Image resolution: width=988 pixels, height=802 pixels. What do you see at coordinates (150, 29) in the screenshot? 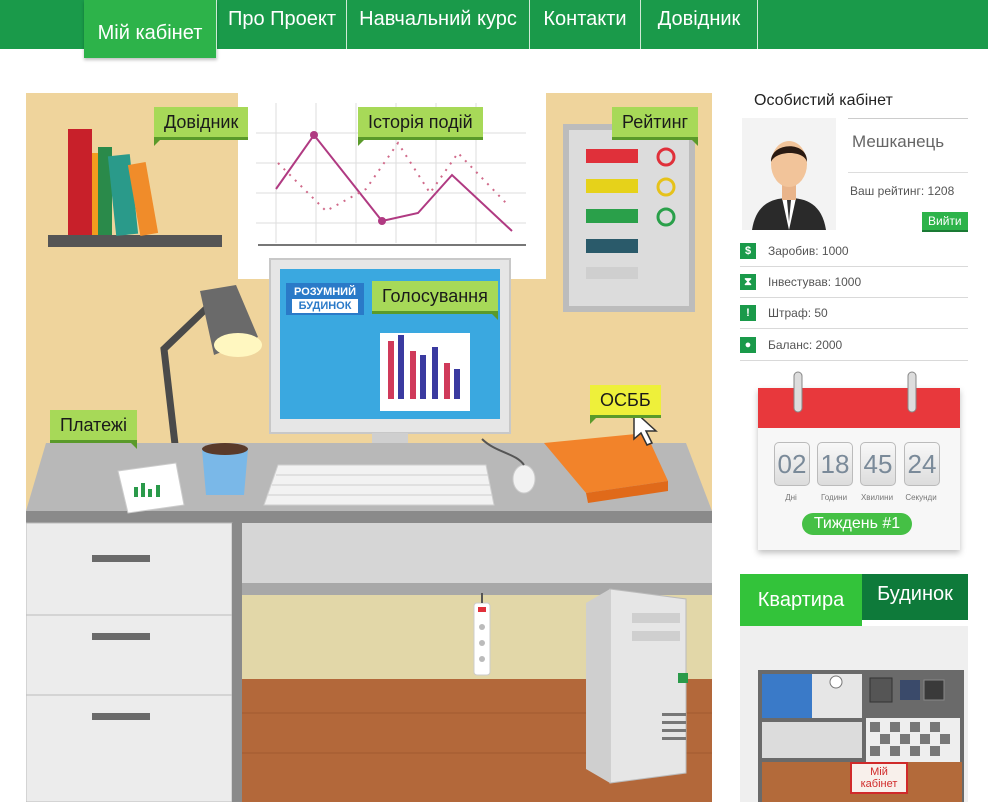
I see `nav-my-cabinet: Мій кабінет` at bounding box center [150, 29].